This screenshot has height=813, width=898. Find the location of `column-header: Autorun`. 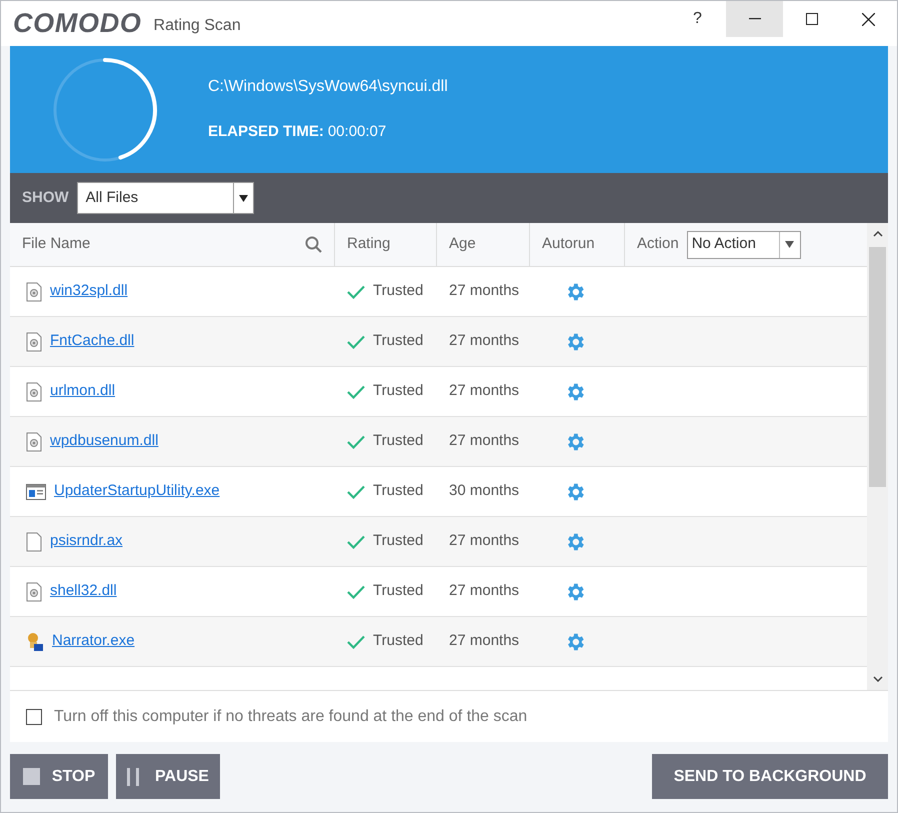

column-header: Autorun is located at coordinates (568, 244).